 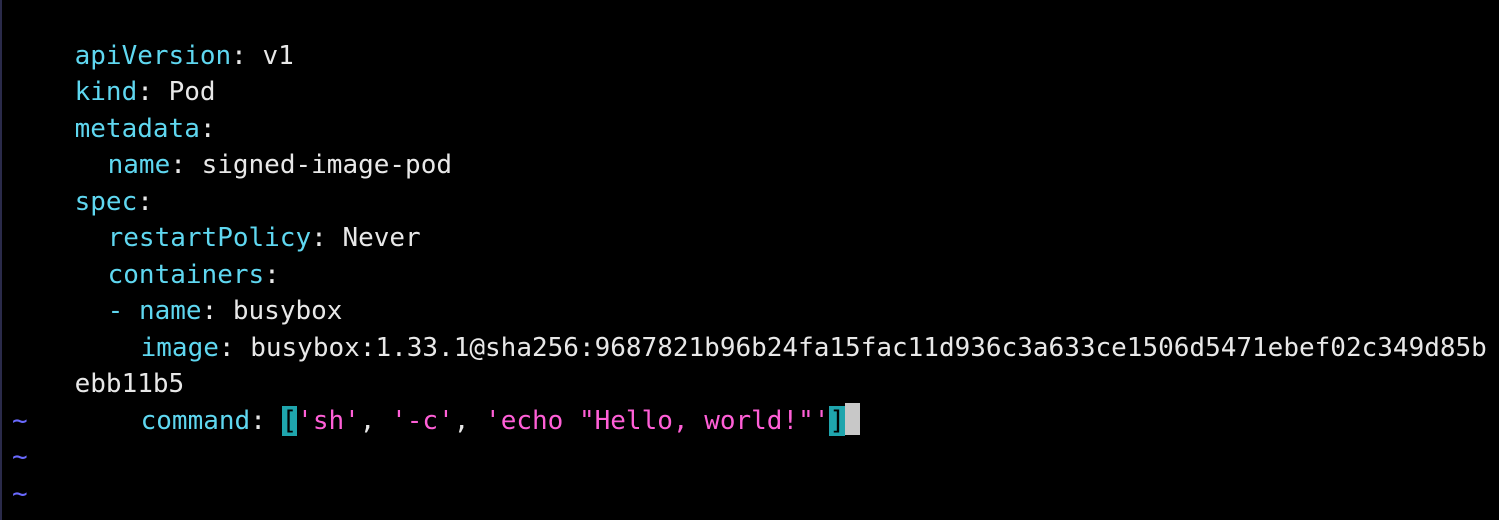 I want to click on yaml-key: kind, so click(x=106, y=92).